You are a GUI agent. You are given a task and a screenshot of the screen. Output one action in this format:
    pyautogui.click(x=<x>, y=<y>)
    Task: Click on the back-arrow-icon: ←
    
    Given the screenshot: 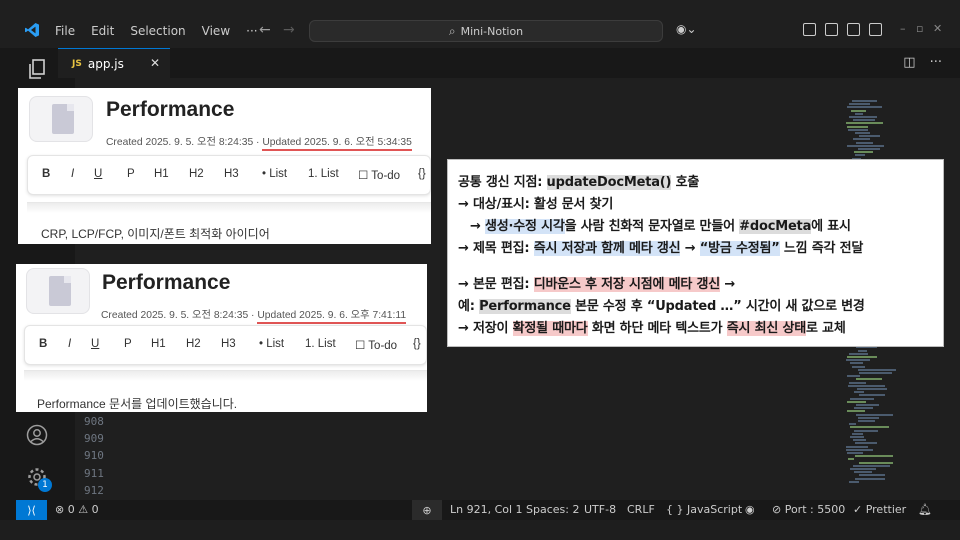 What is the action you would take?
    pyautogui.click(x=265, y=30)
    